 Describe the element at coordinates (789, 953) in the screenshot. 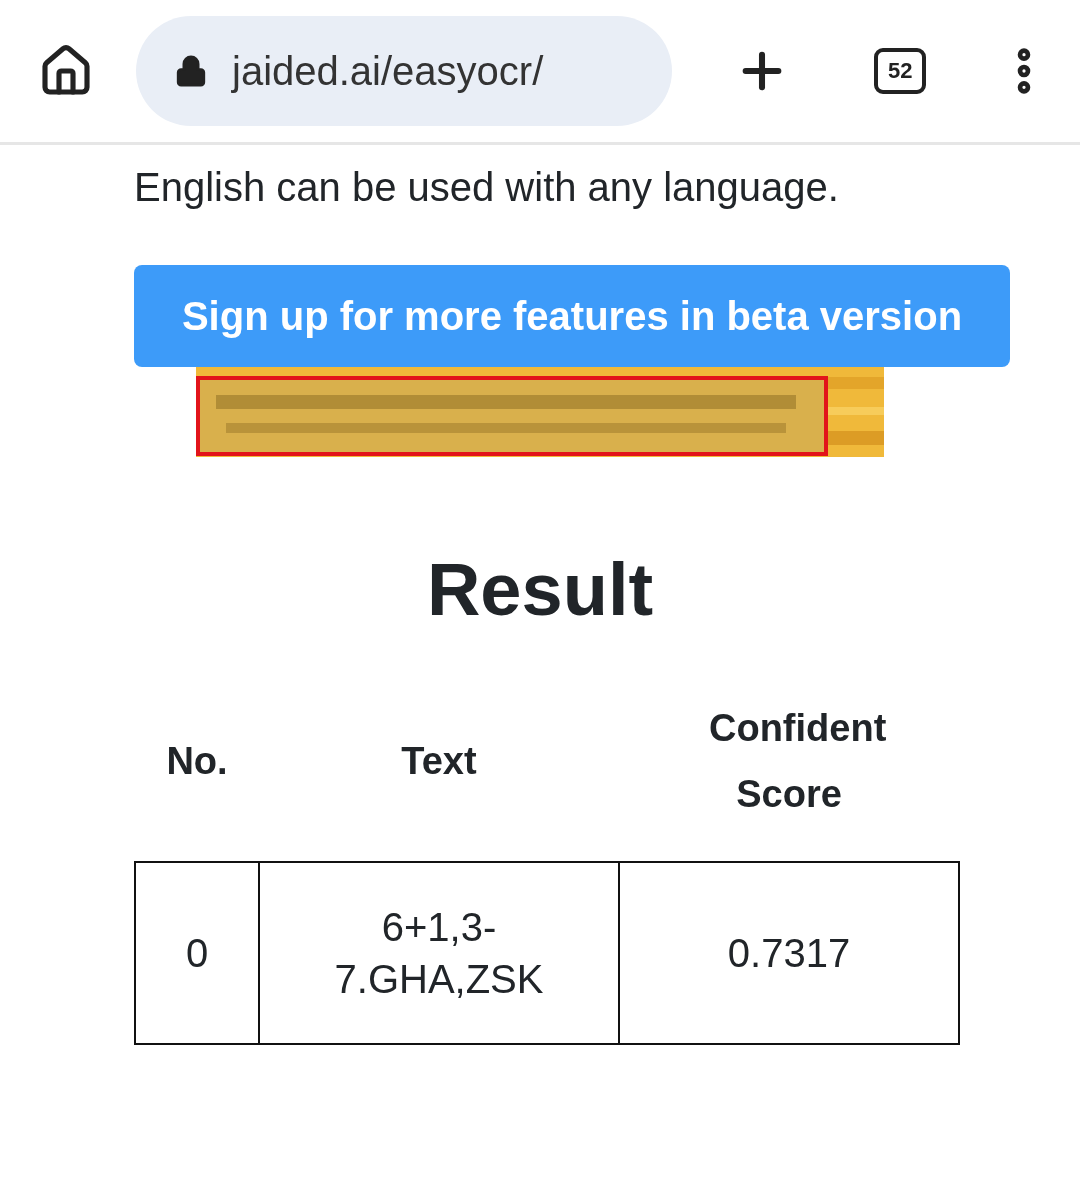

I see `table-cell: 0.7317` at that location.